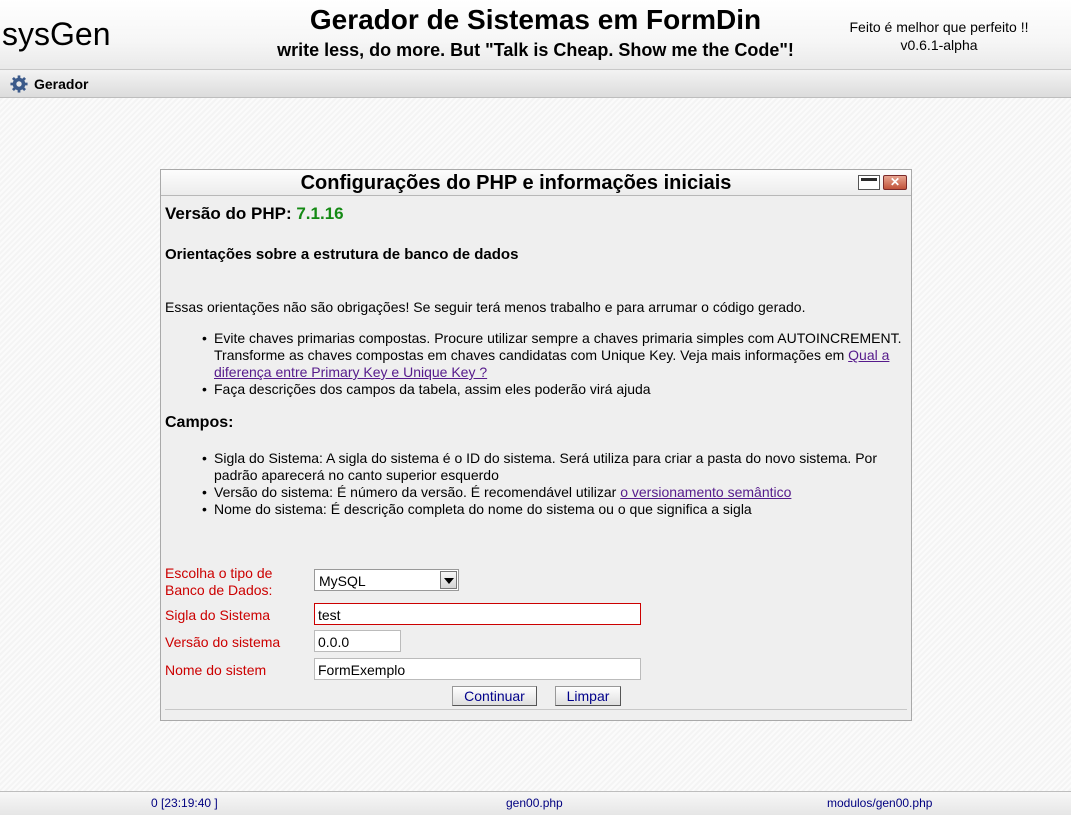  Describe the element at coordinates (19, 84) in the screenshot. I see `gear-icon` at that location.